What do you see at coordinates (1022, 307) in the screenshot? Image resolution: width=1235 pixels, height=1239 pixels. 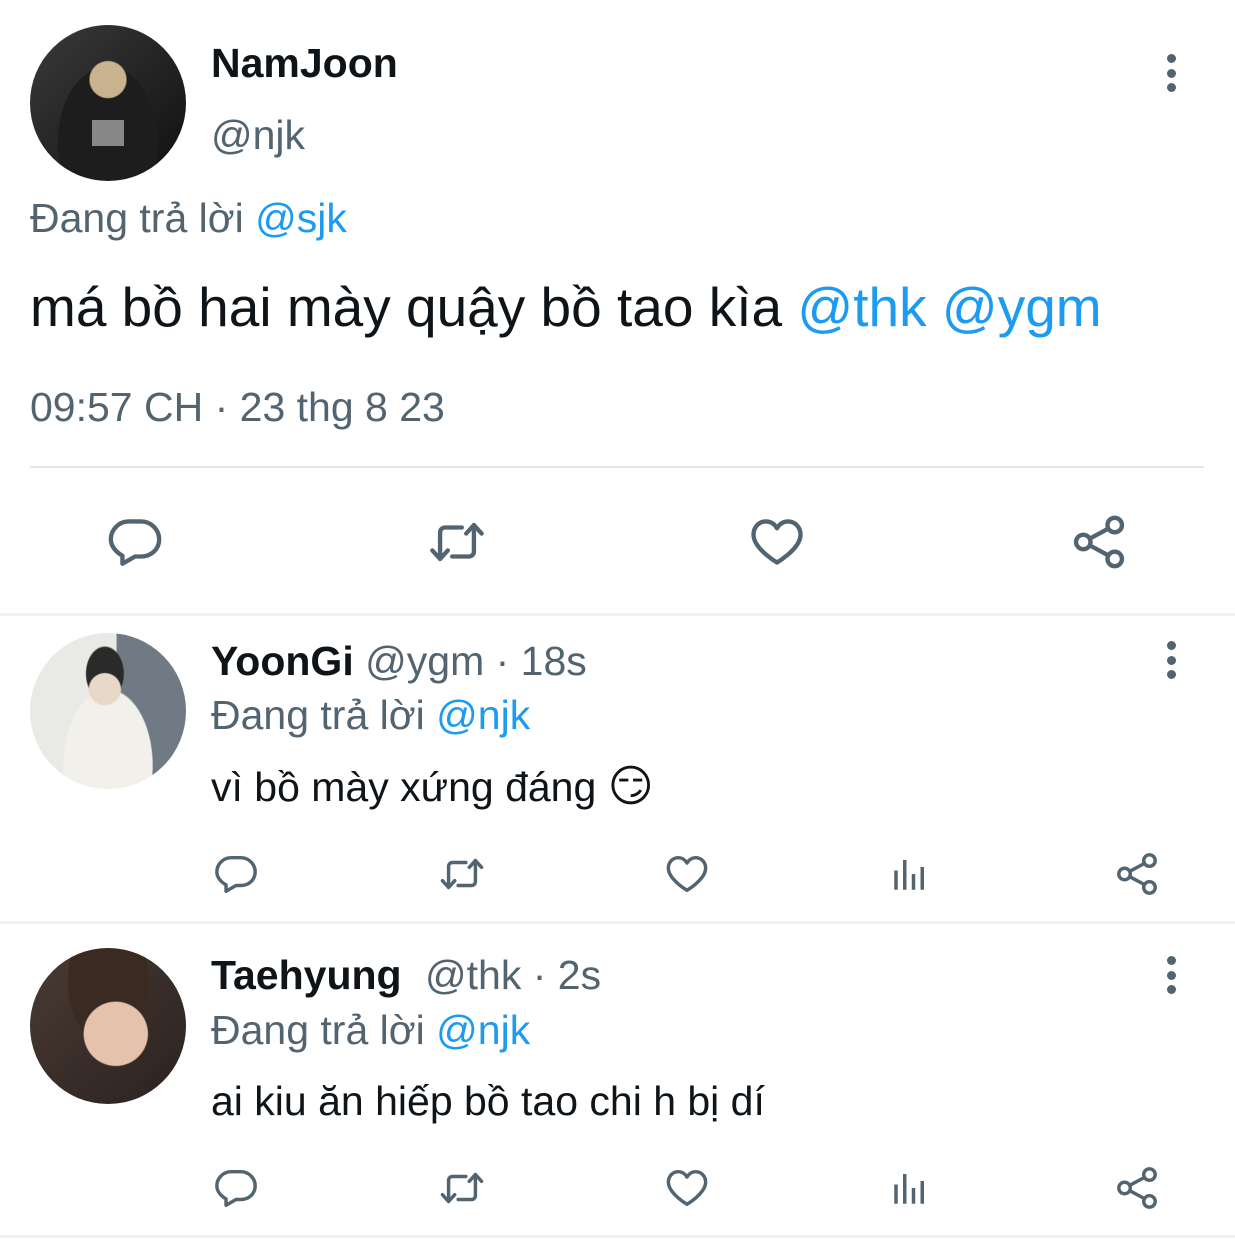 I see `mention-link: @ygm` at bounding box center [1022, 307].